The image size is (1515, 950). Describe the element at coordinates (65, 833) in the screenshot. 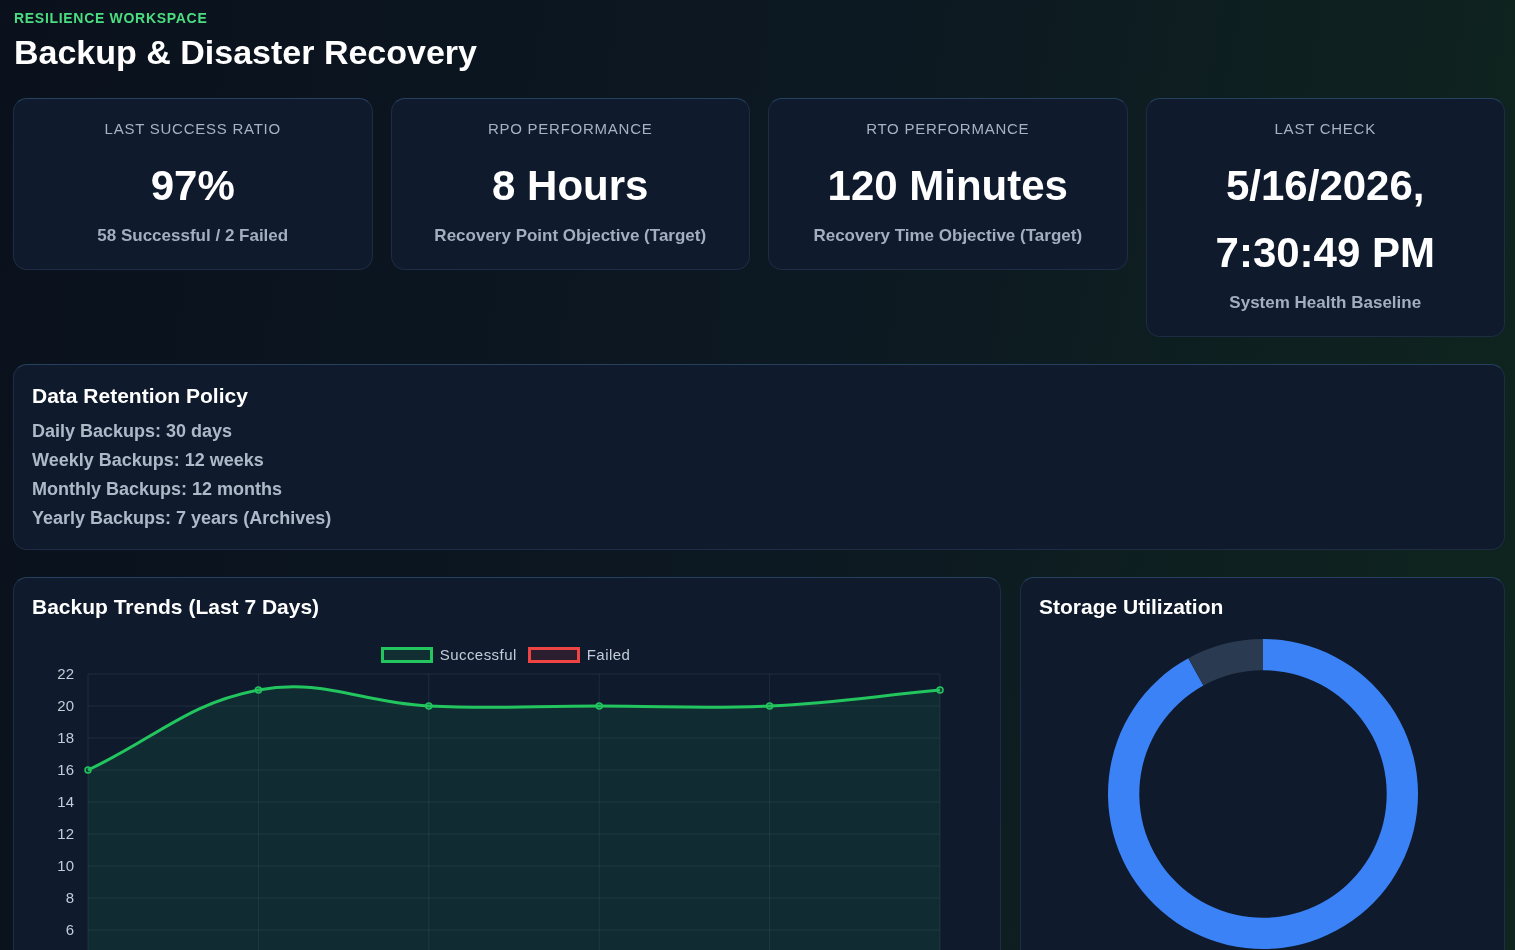

I see `axis-tick-label: 12` at that location.